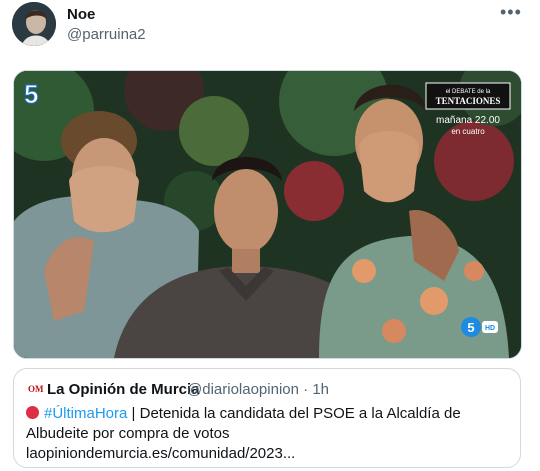 The height and width of the screenshot is (471, 540). Describe the element at coordinates (106, 34) in the screenshot. I see `user-handle: @parruina2` at that location.